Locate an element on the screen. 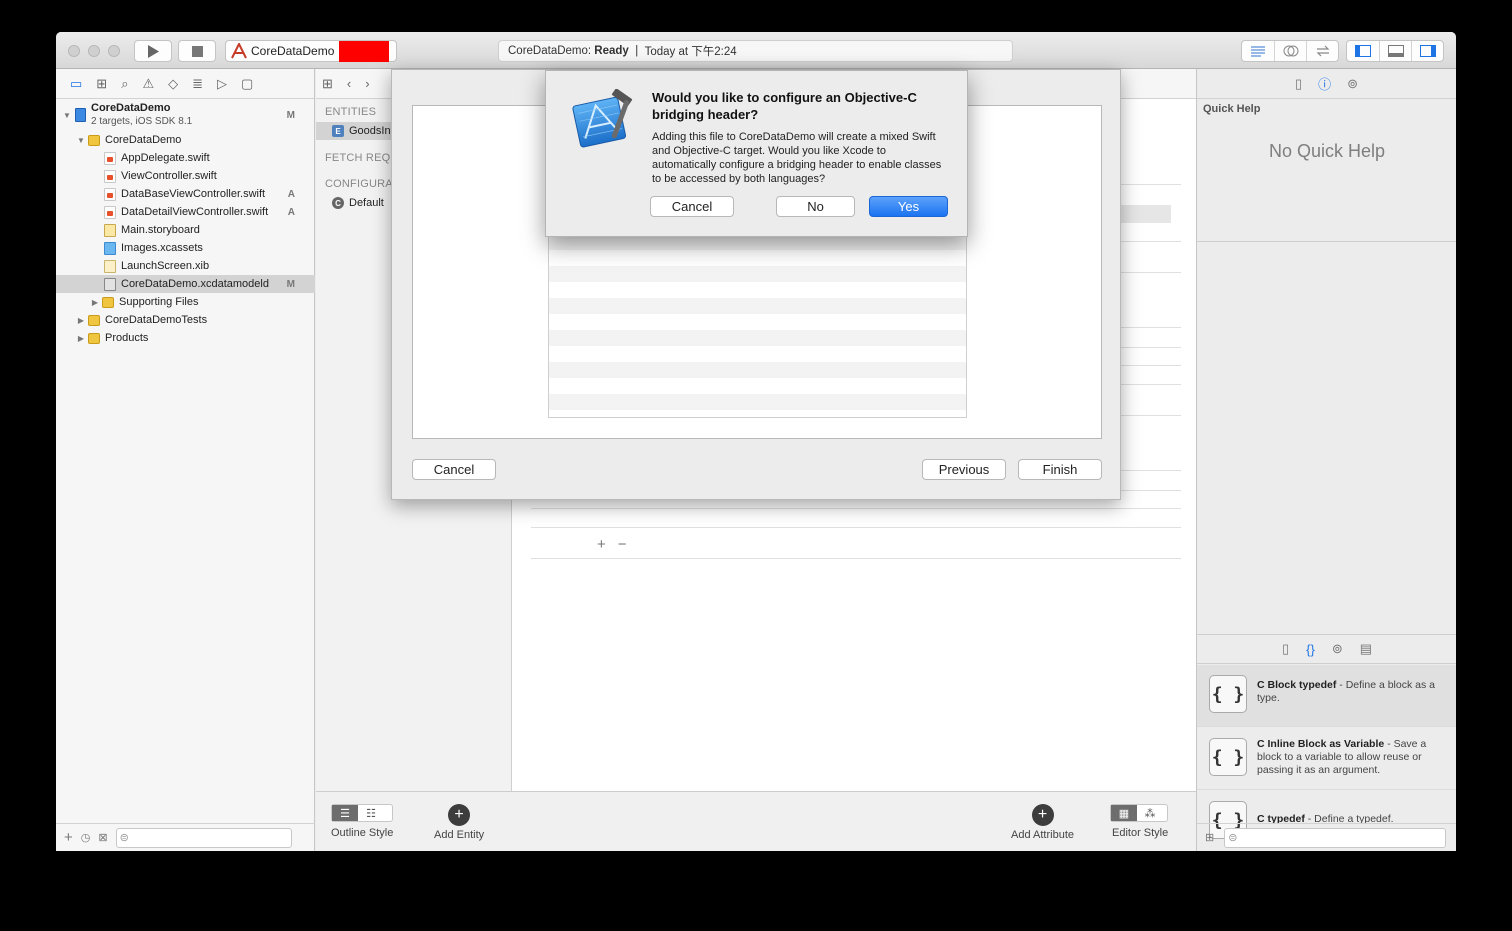  tree-row-file: DataDetailViewController.swift A is located at coordinates (185, 212).